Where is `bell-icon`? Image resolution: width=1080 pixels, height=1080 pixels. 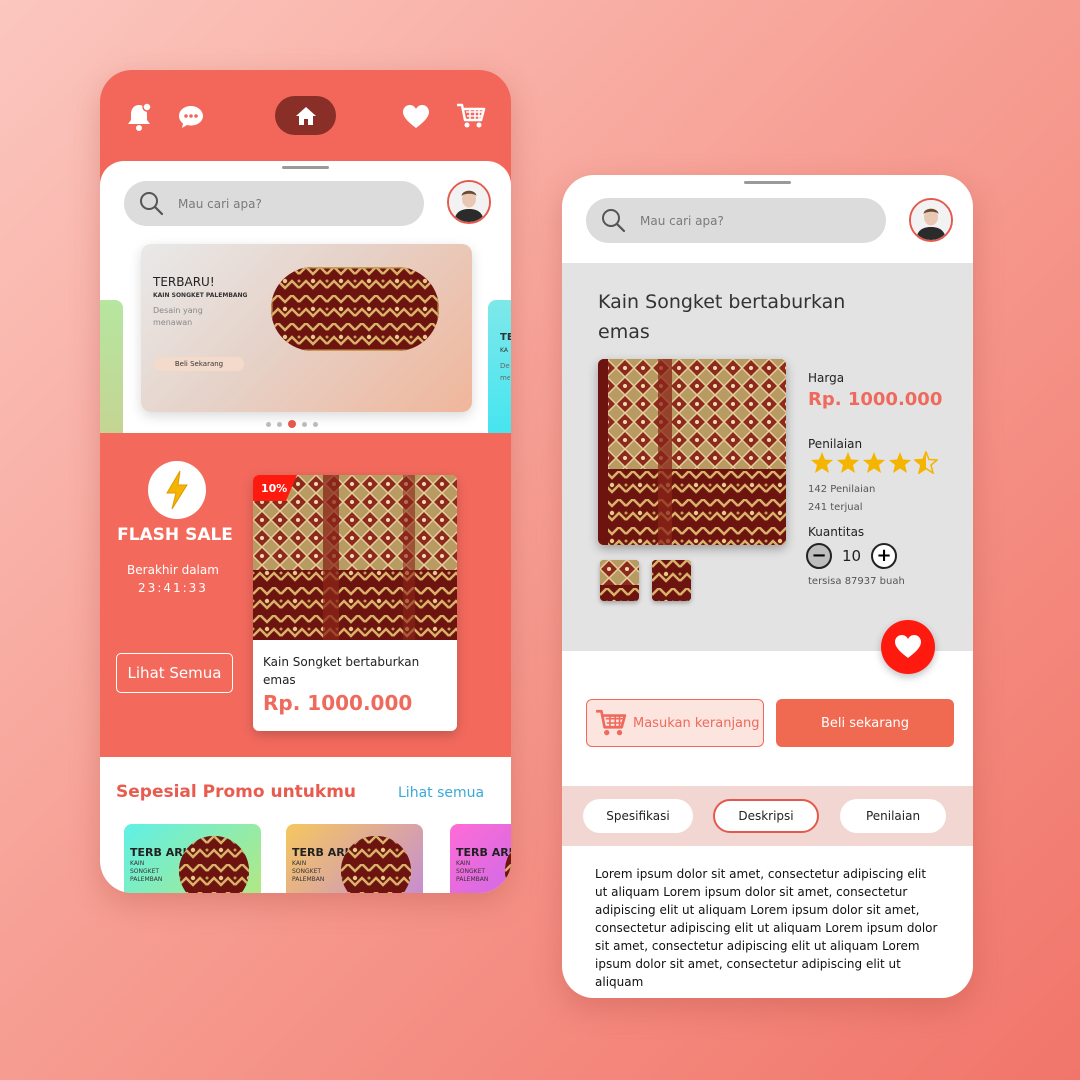
bell-icon is located at coordinates (139, 117).